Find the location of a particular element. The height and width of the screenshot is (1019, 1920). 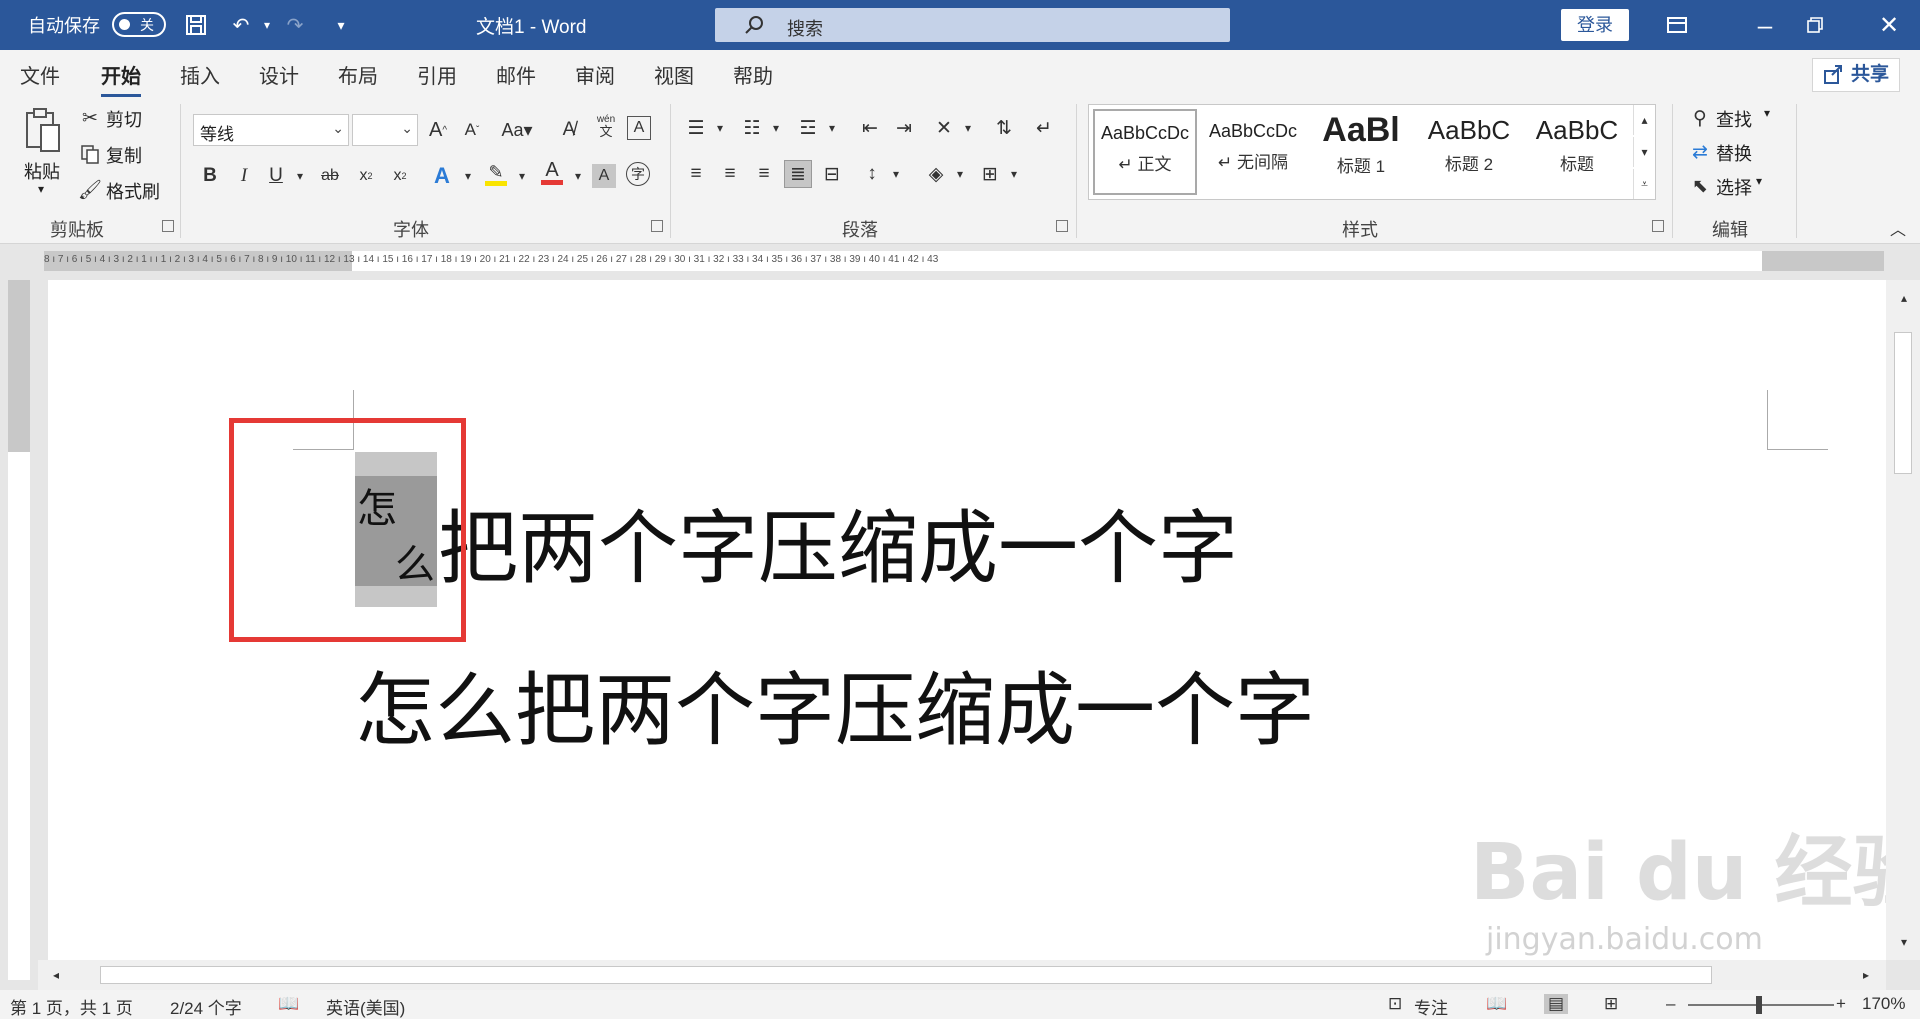

zoom-level: 170% is located at coordinates (1883, 1004).